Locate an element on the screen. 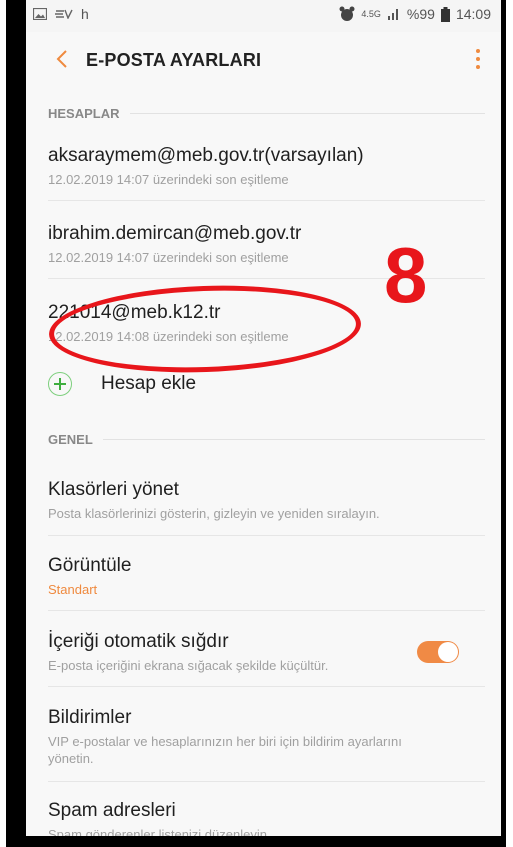  section-label-accounts: HESAPLAR is located at coordinates (84, 113).